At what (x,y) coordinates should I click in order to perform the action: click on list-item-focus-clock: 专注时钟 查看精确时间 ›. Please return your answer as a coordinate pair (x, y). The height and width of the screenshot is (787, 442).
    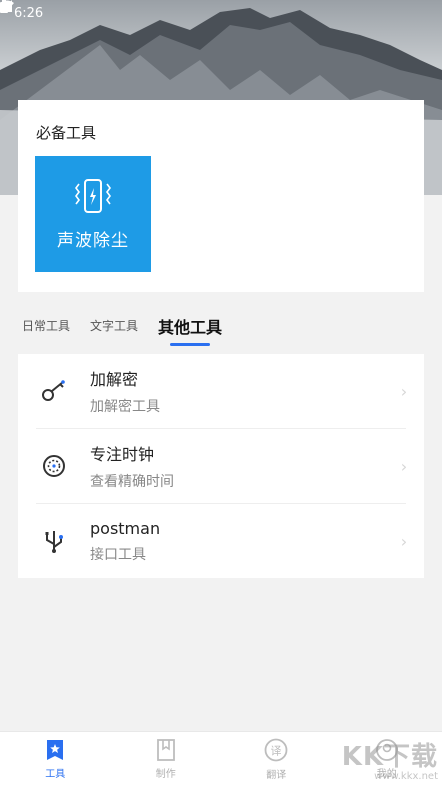
    Looking at the image, I should click on (221, 466).